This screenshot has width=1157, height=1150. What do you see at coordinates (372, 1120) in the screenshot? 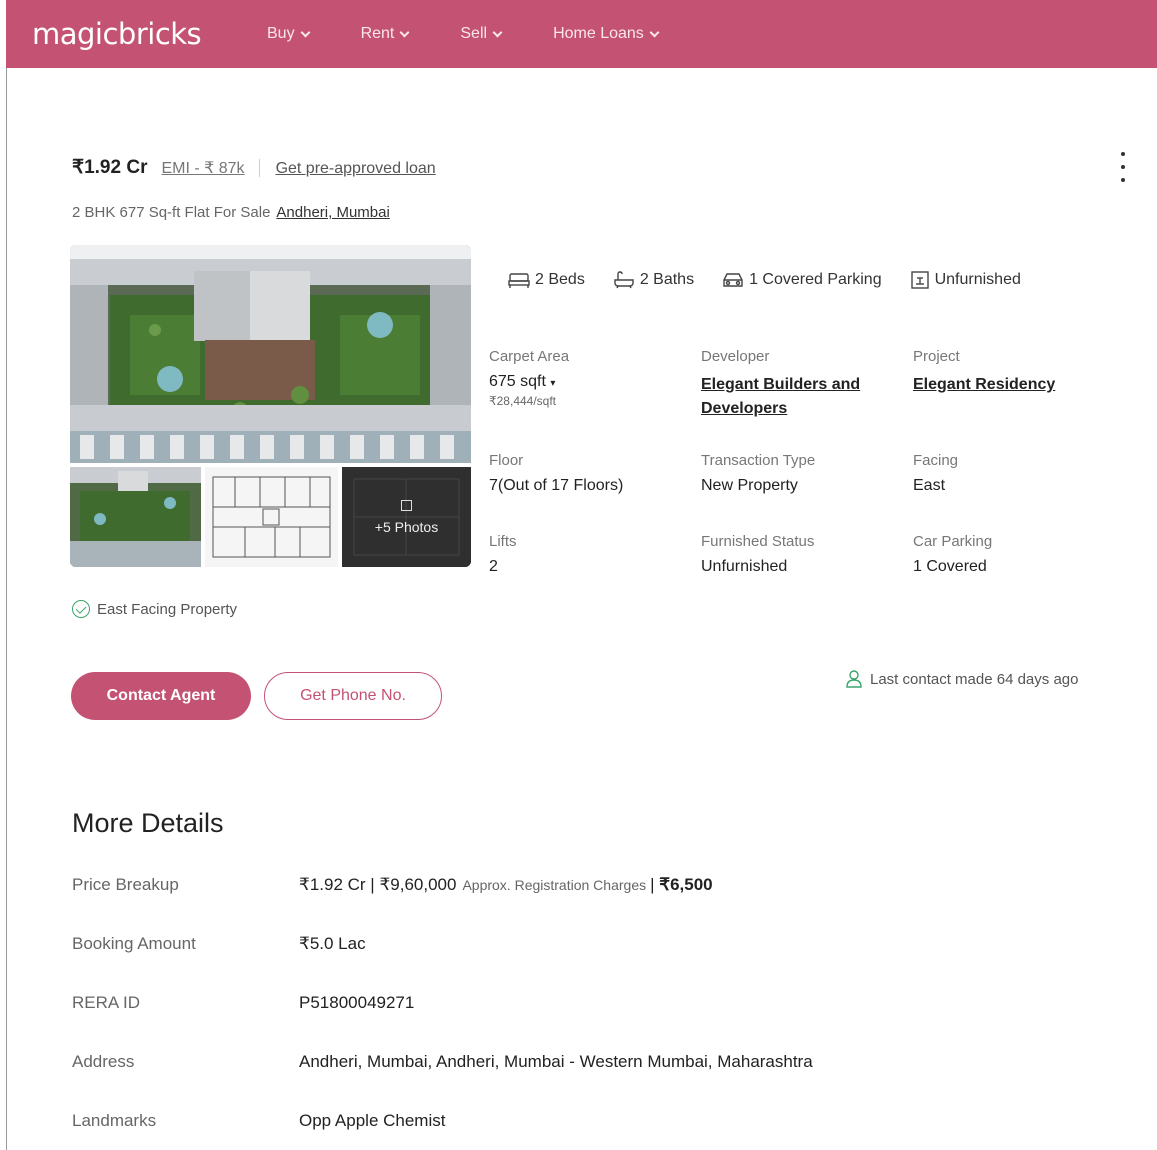
I see `landmarks-value: Opp Apple Chemist` at bounding box center [372, 1120].